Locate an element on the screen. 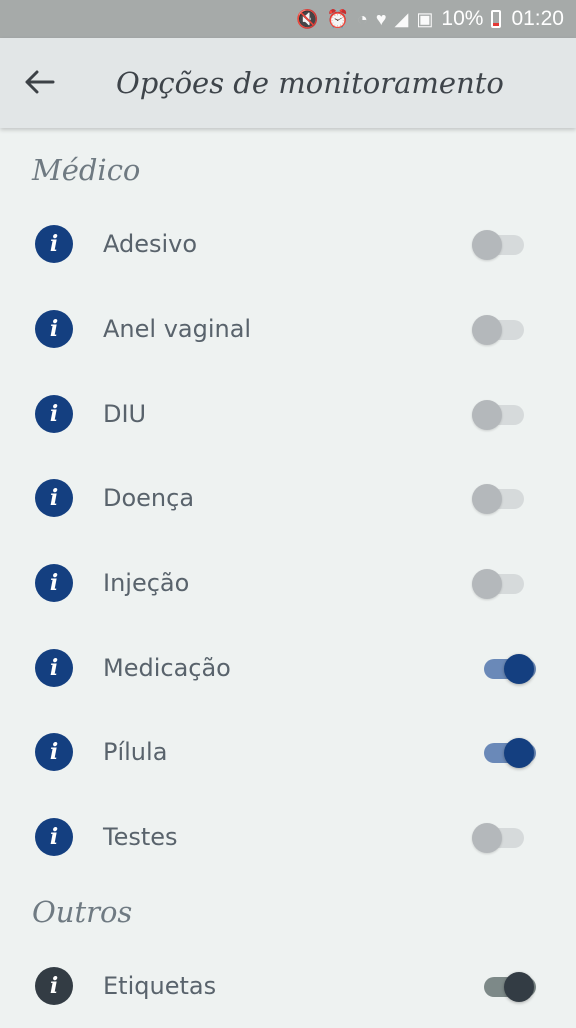 The image size is (576, 1028). section-title: Médico is located at coordinates (288, 170).